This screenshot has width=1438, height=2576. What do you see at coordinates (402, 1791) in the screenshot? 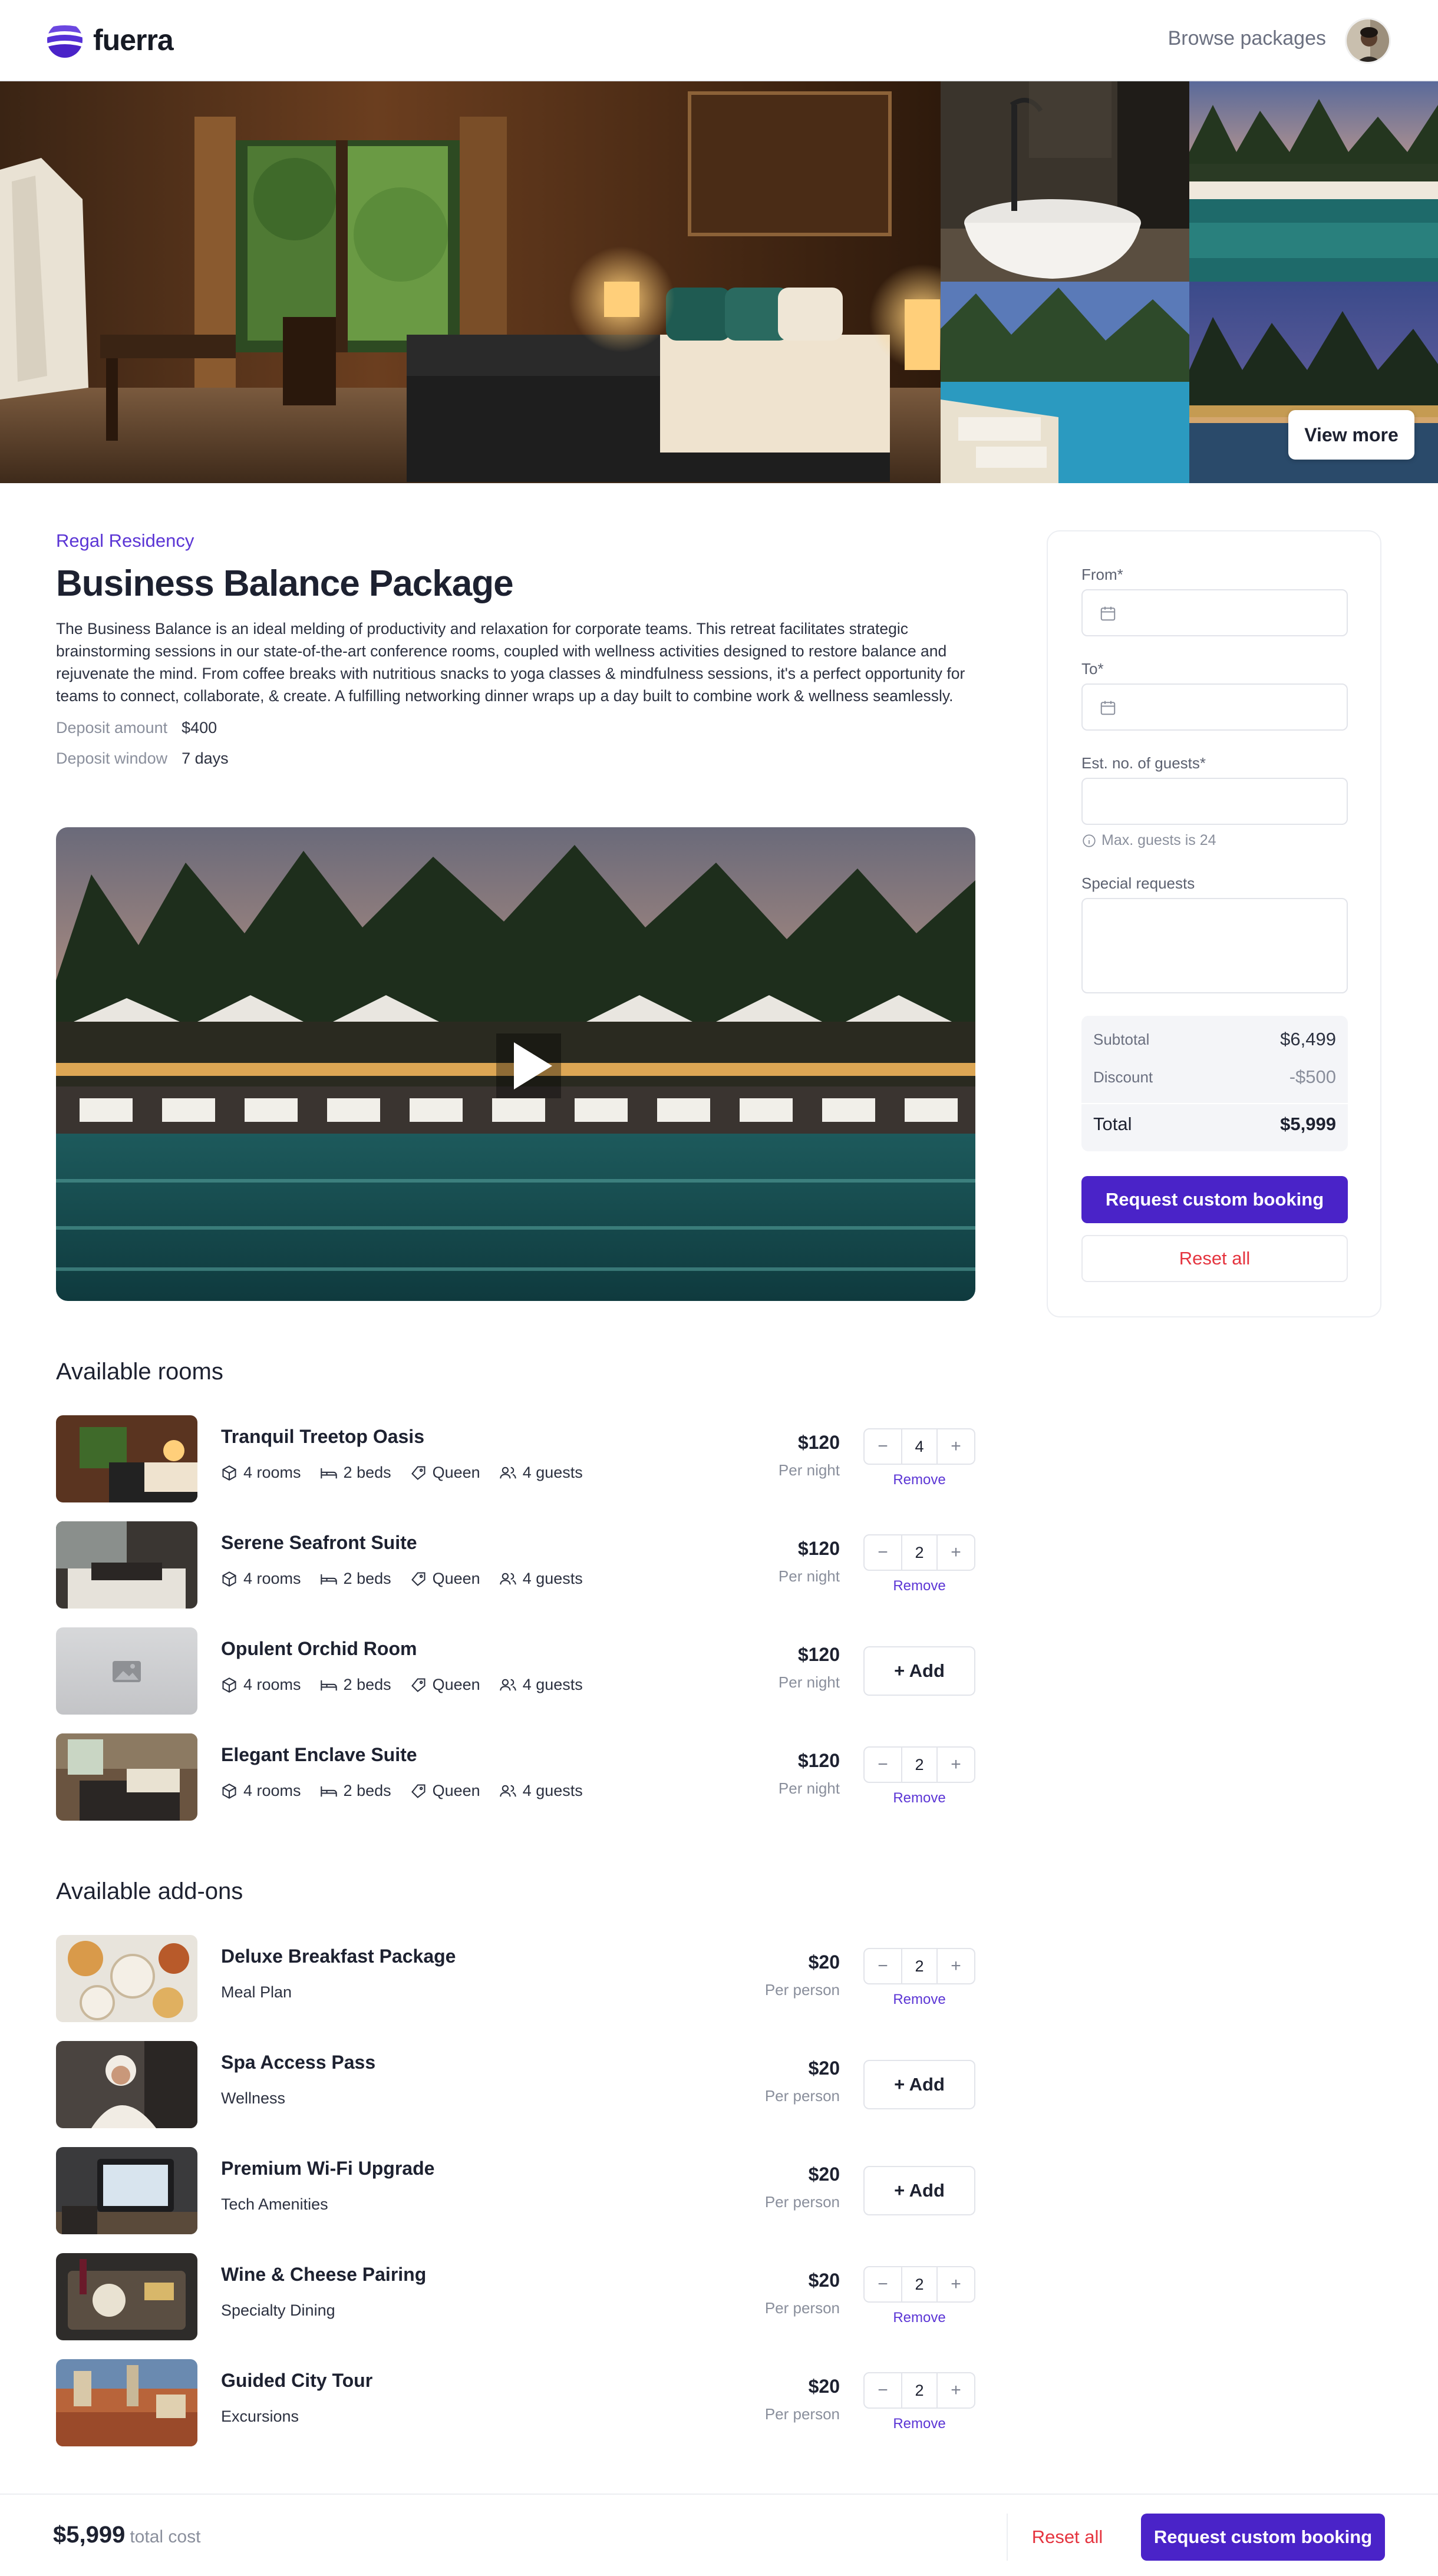
I see `room-features: 4 rooms 2 beds Queen 4 guests` at bounding box center [402, 1791].